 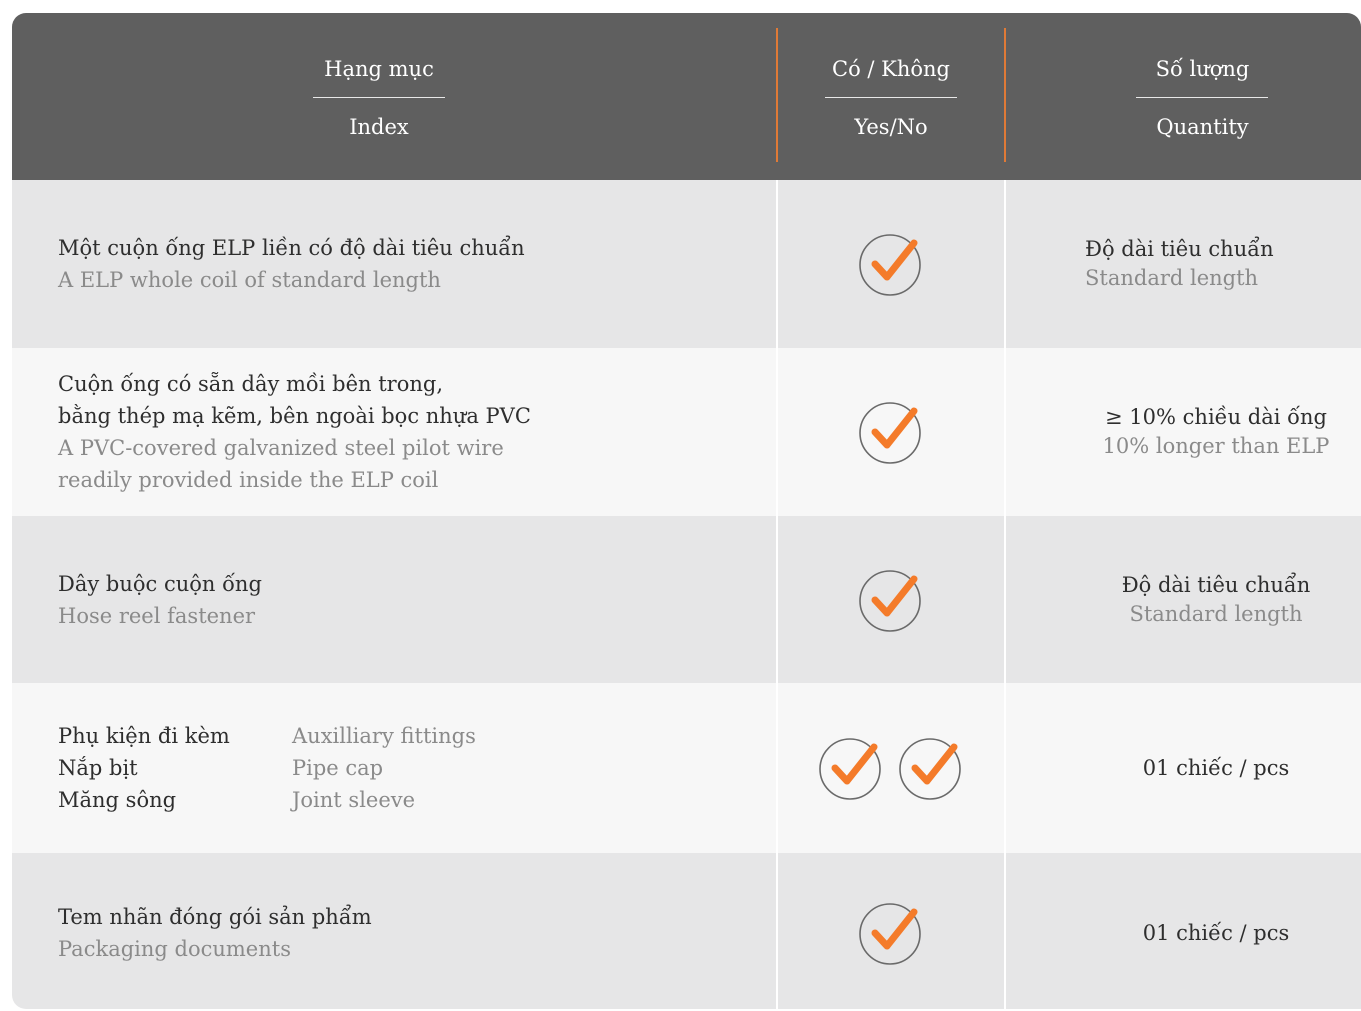 I want to click on fitting-en: Joint sleeve, so click(x=354, y=800).